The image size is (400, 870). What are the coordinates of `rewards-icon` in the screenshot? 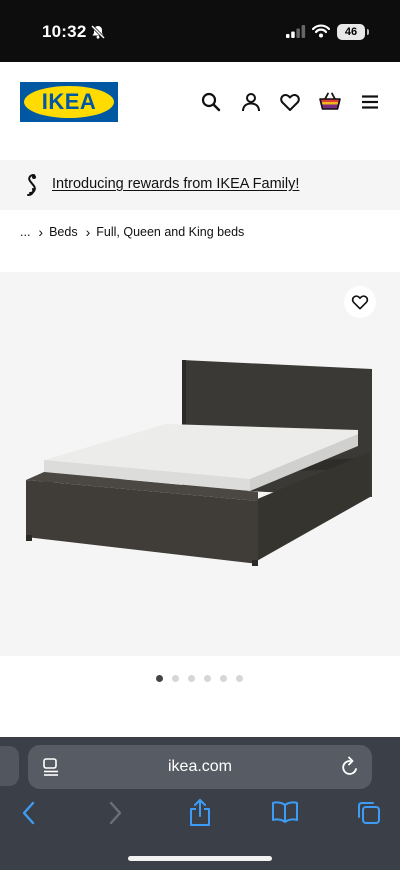 It's located at (31, 185).